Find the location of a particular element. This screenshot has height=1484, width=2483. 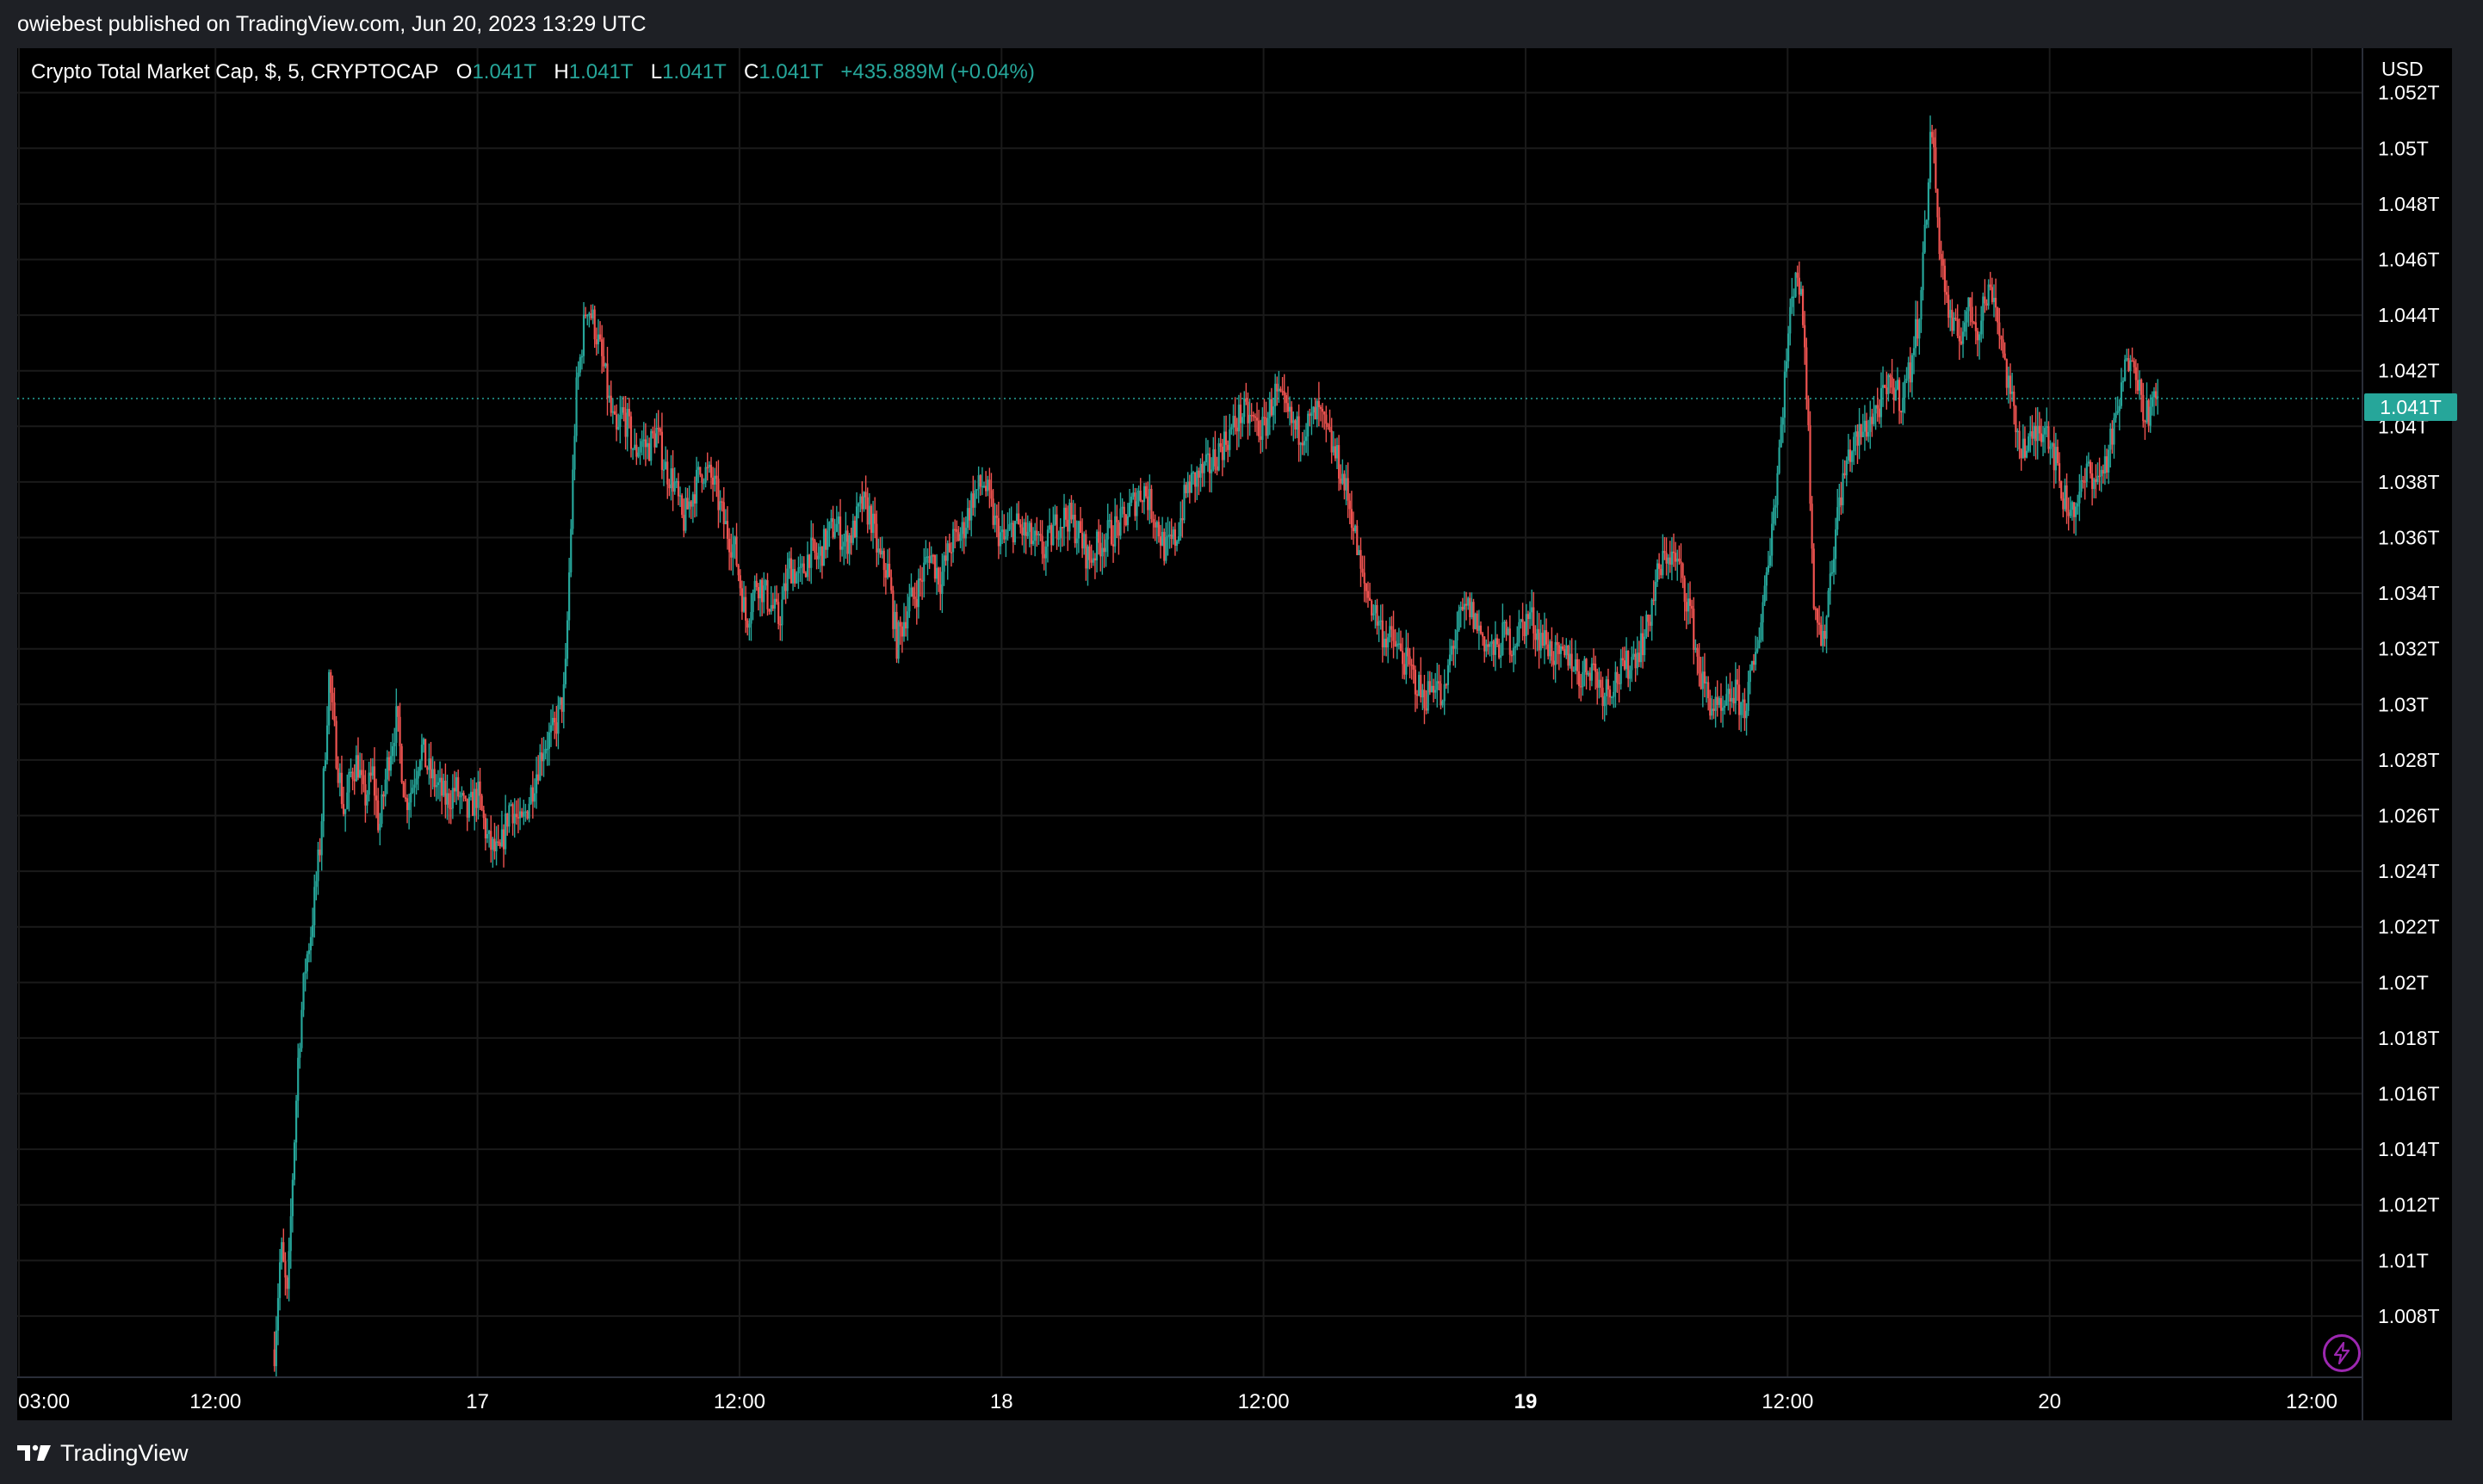

time-axis: 03:00 12:00 17 12:00 18 12:00 19 12:00 20 12:00 is located at coordinates (1177, 1401).